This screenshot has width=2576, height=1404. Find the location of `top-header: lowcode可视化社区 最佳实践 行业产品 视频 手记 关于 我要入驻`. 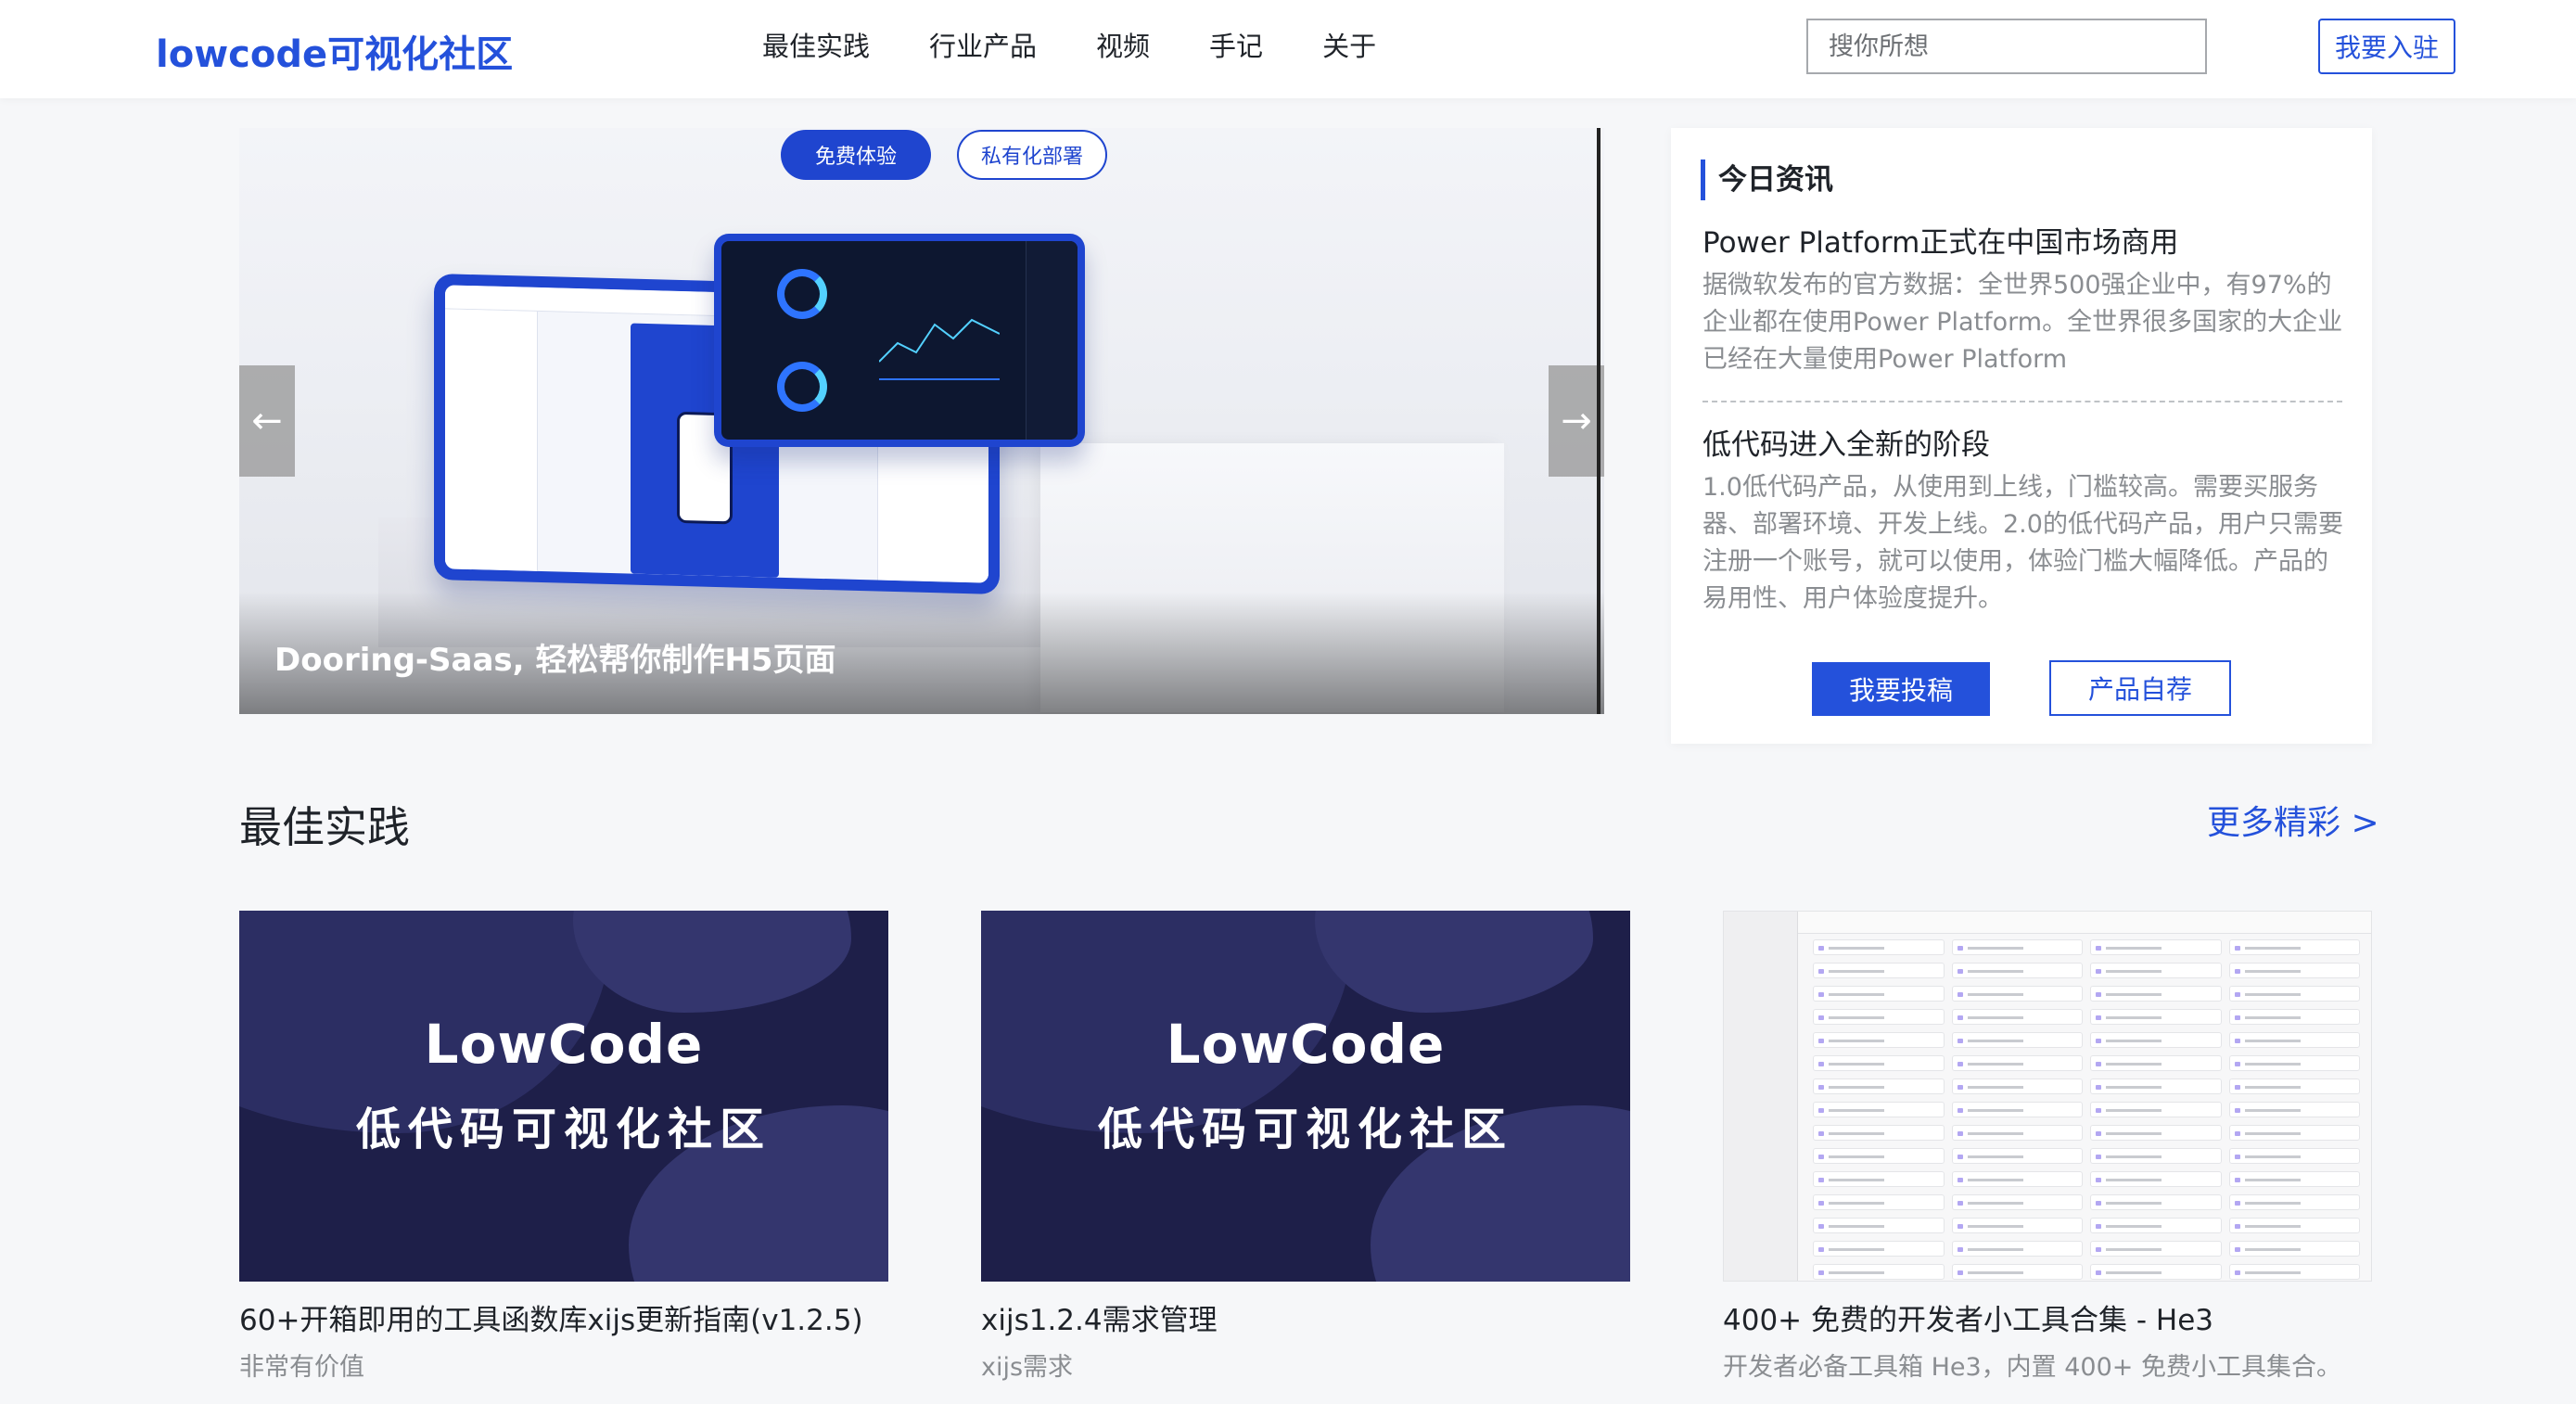

top-header: lowcode可视化社区 最佳实践 行业产品 视频 手记 关于 我要入驻 is located at coordinates (1288, 49).